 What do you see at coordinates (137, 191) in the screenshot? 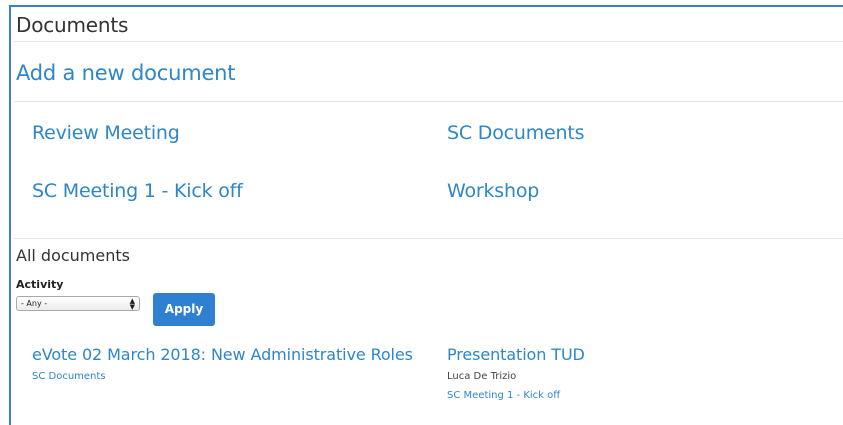
I see `folder-link-sc-meeting-1: SC Meeting 1 - Kick off` at bounding box center [137, 191].